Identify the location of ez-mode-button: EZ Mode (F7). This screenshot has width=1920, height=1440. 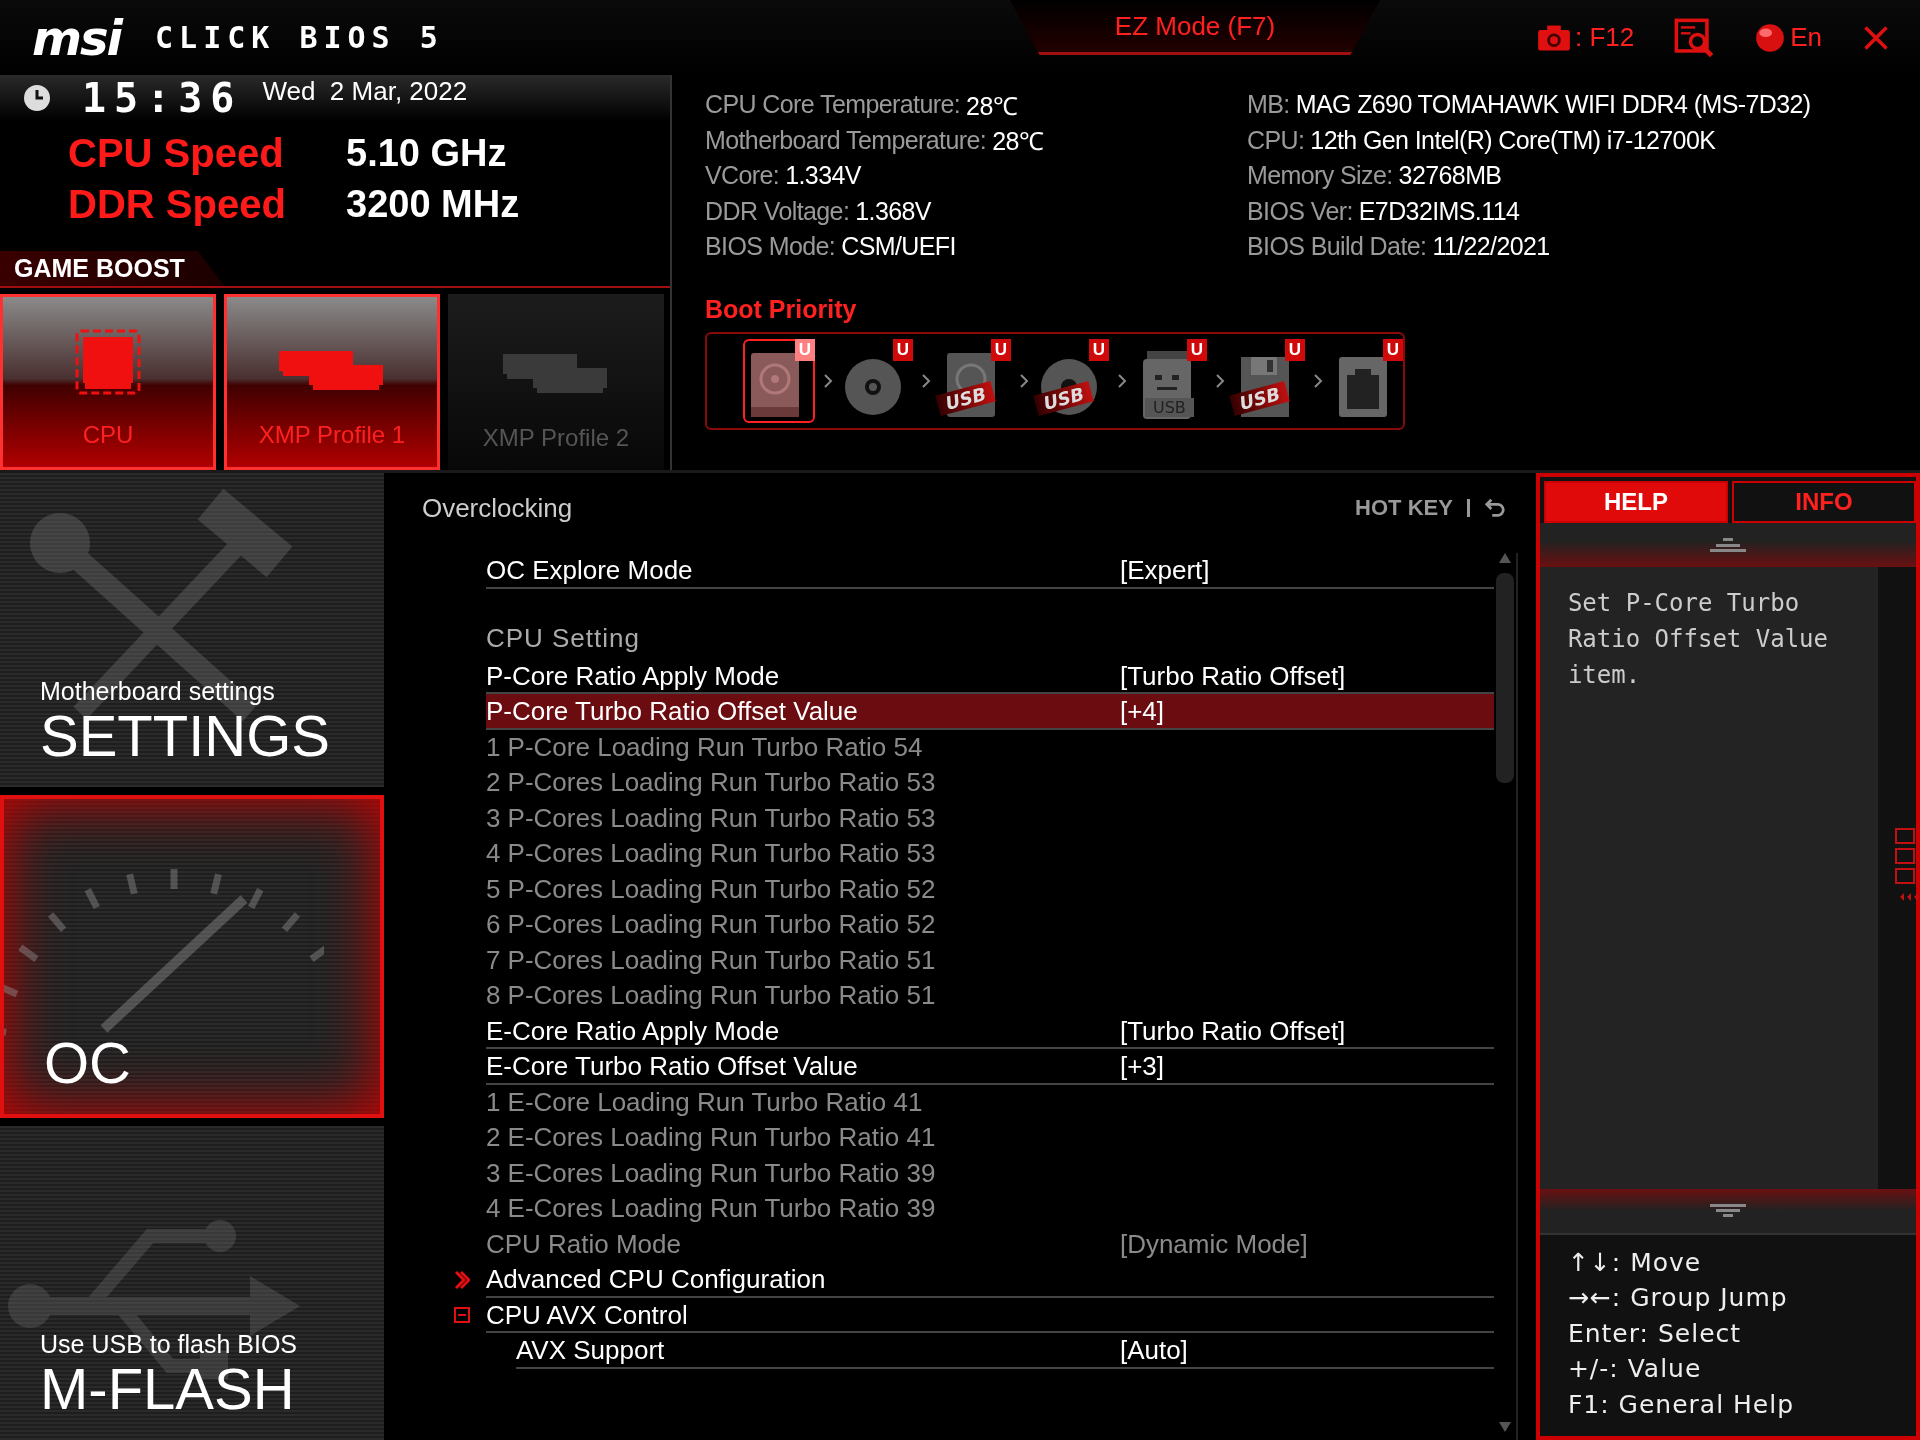
(1195, 27).